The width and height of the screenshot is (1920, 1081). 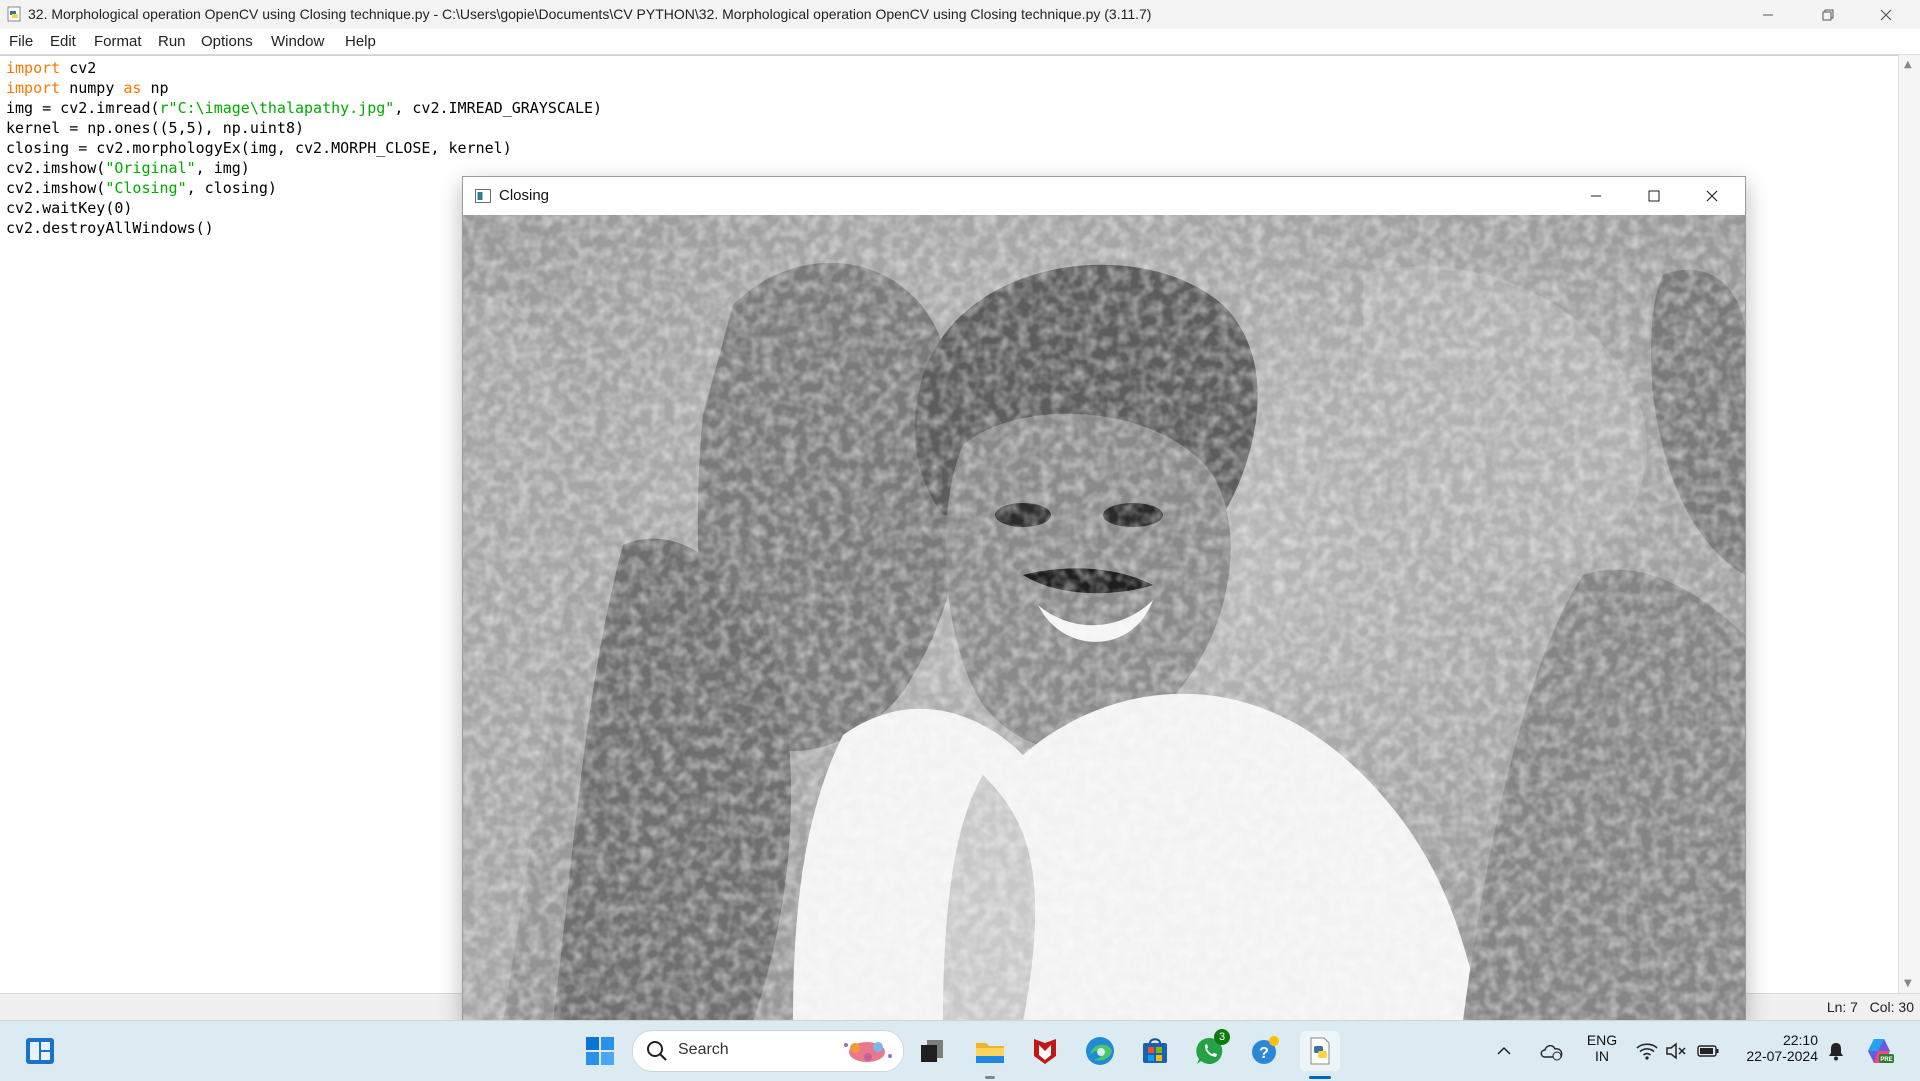 What do you see at coordinates (1210, 1050) in the screenshot?
I see `whatsapp-button: 3` at bounding box center [1210, 1050].